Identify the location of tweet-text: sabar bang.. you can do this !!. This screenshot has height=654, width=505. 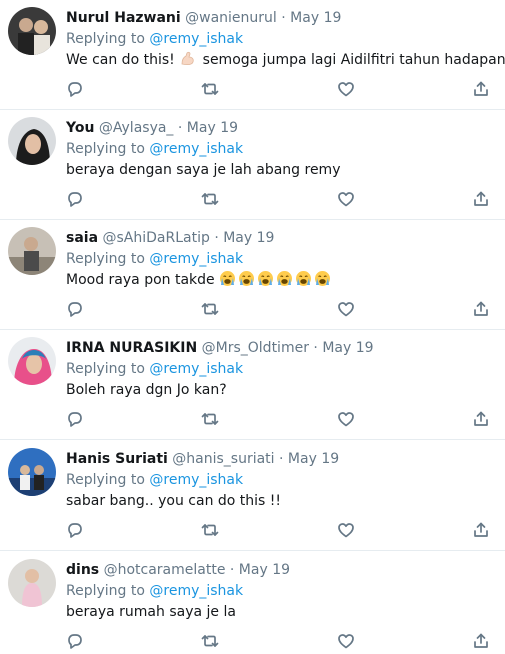
(173, 501).